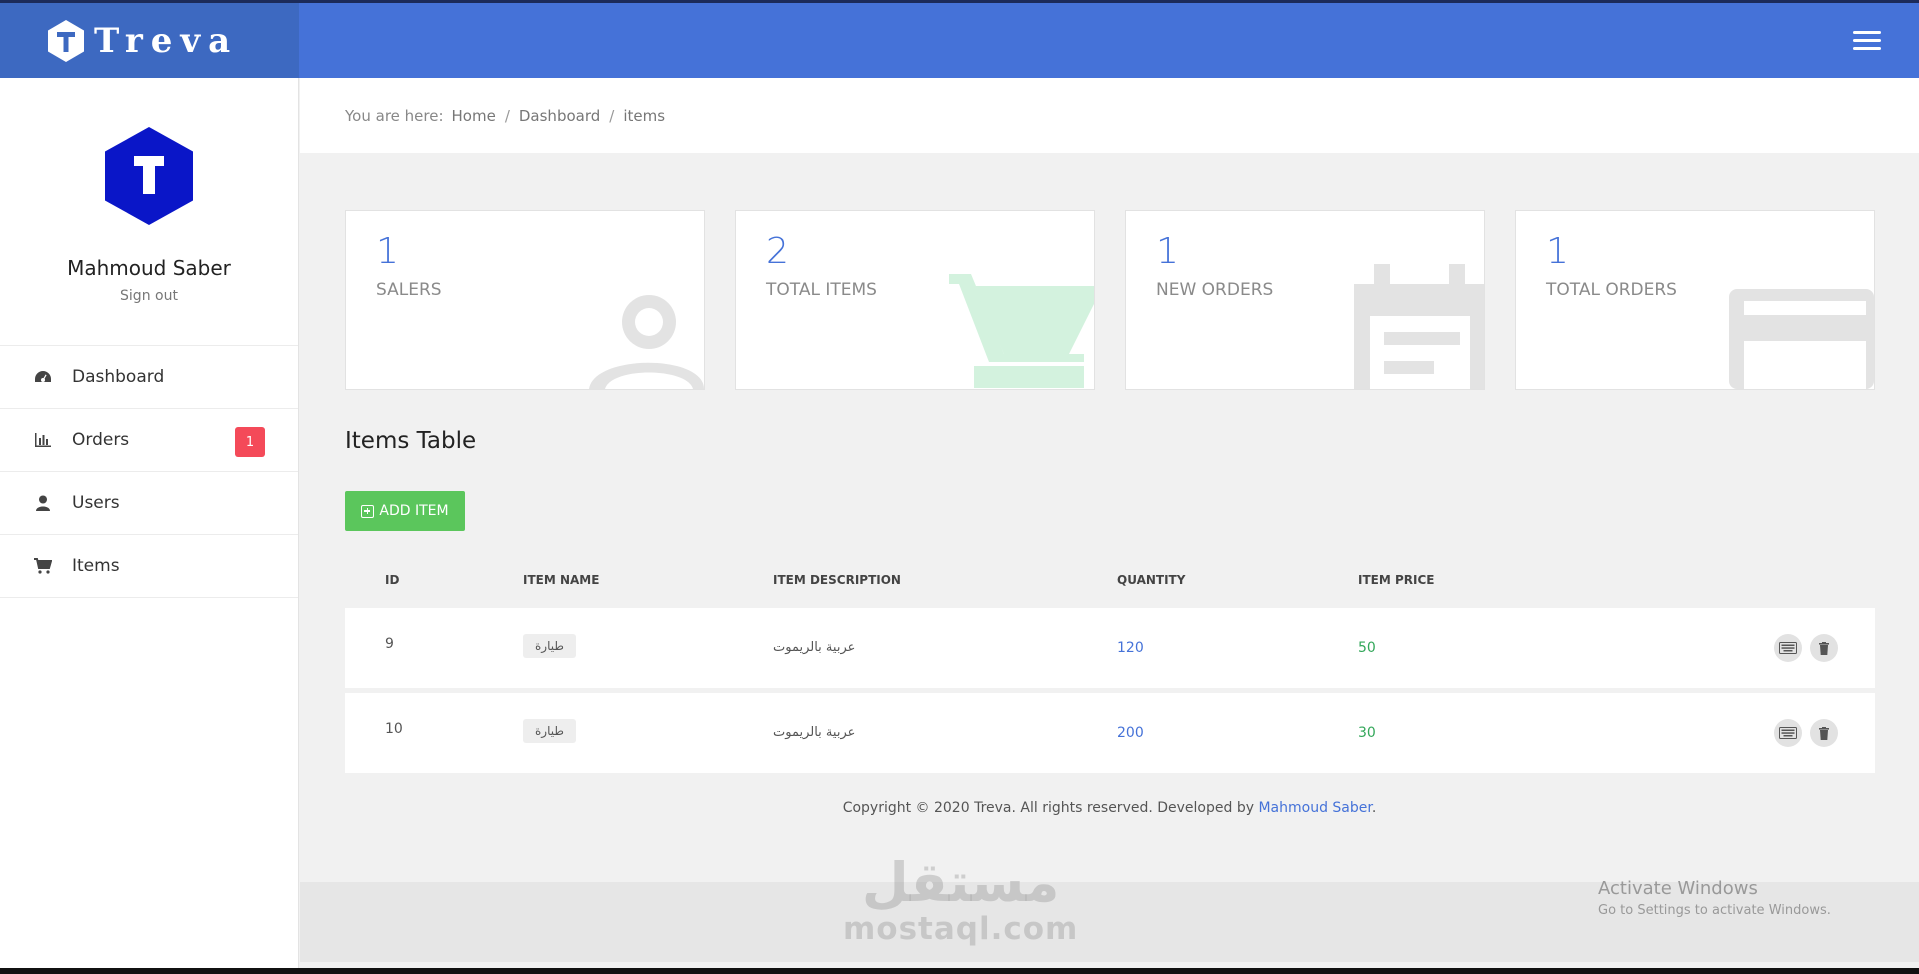  What do you see at coordinates (1678, 888) in the screenshot?
I see `activate-windows-title: Activate Windows` at bounding box center [1678, 888].